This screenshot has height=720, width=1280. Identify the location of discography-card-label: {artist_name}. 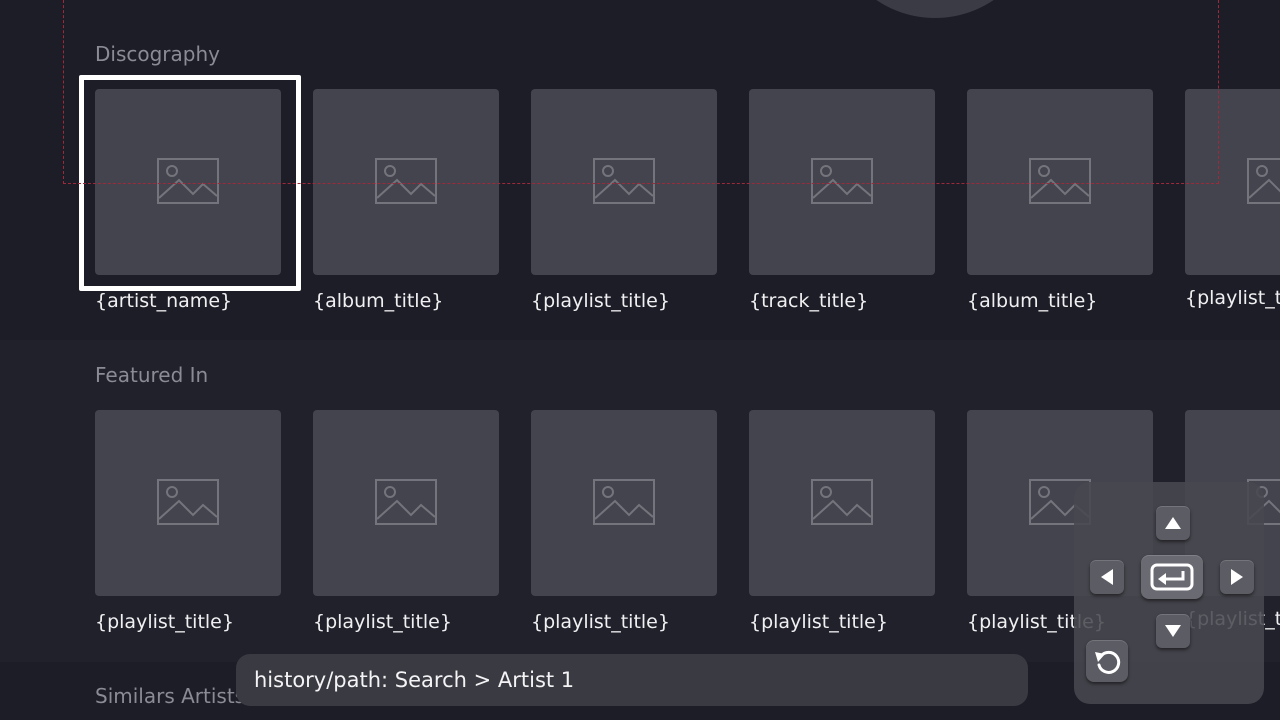
(164, 301).